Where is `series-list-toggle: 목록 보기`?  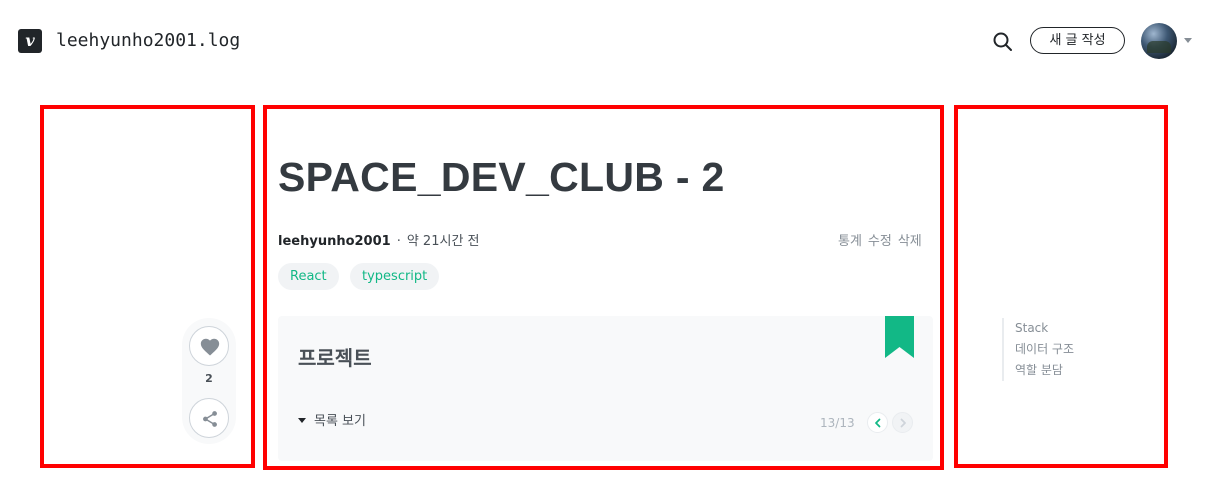
series-list-toggle: 목록 보기 is located at coordinates (332, 422).